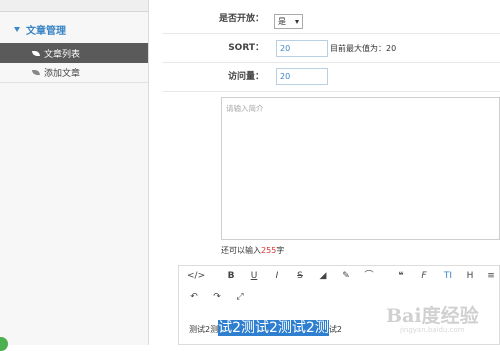 The image size is (500, 351). Describe the element at coordinates (470, 276) in the screenshot. I see `heading-icon: H` at that location.